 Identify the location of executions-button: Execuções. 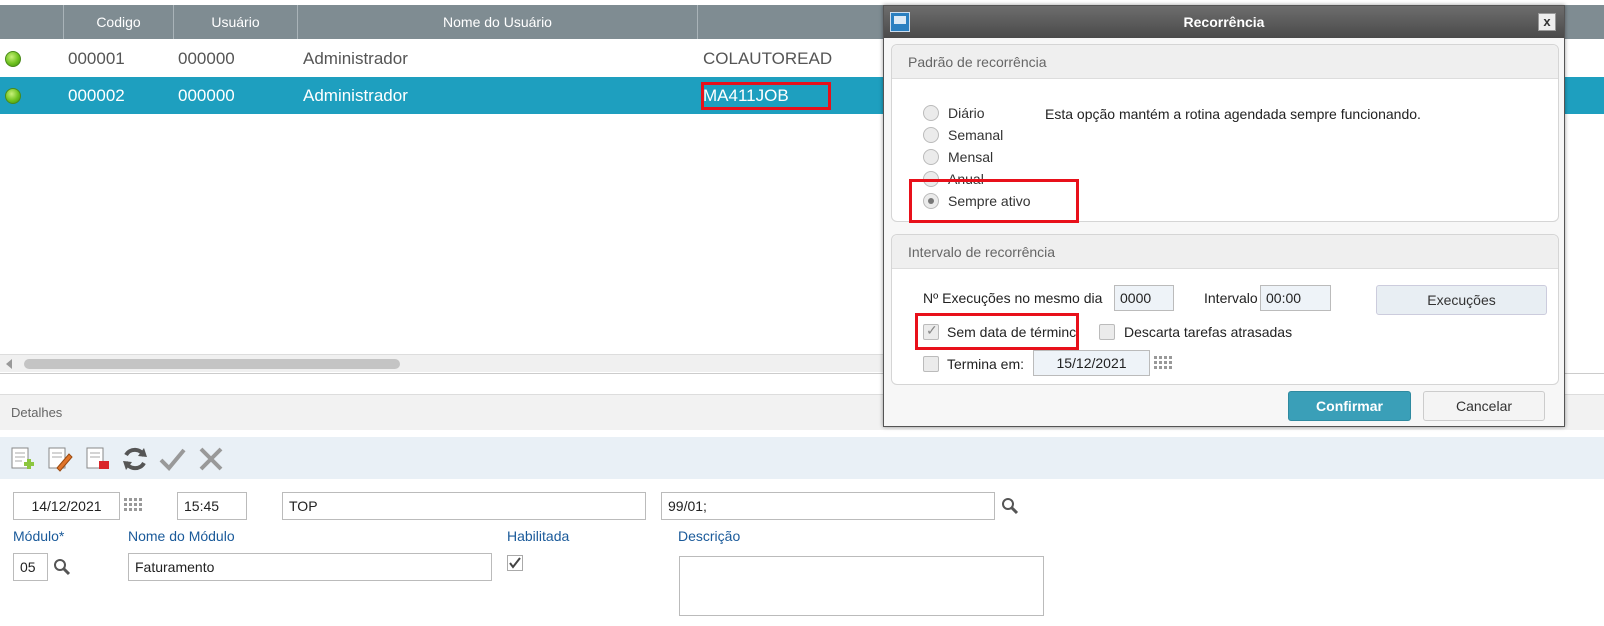
(1461, 300).